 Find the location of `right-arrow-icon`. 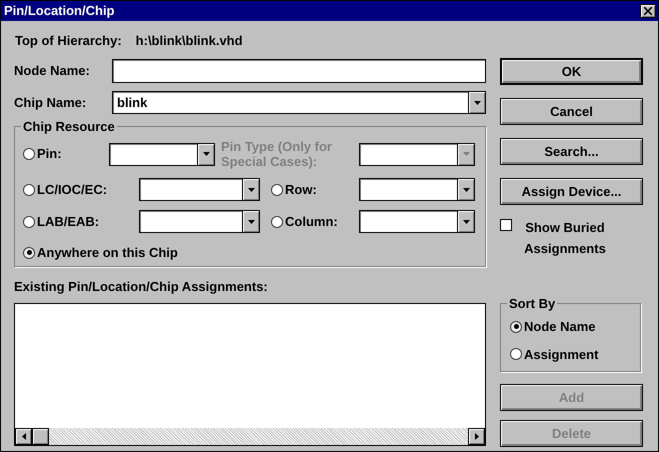

right-arrow-icon is located at coordinates (476, 436).